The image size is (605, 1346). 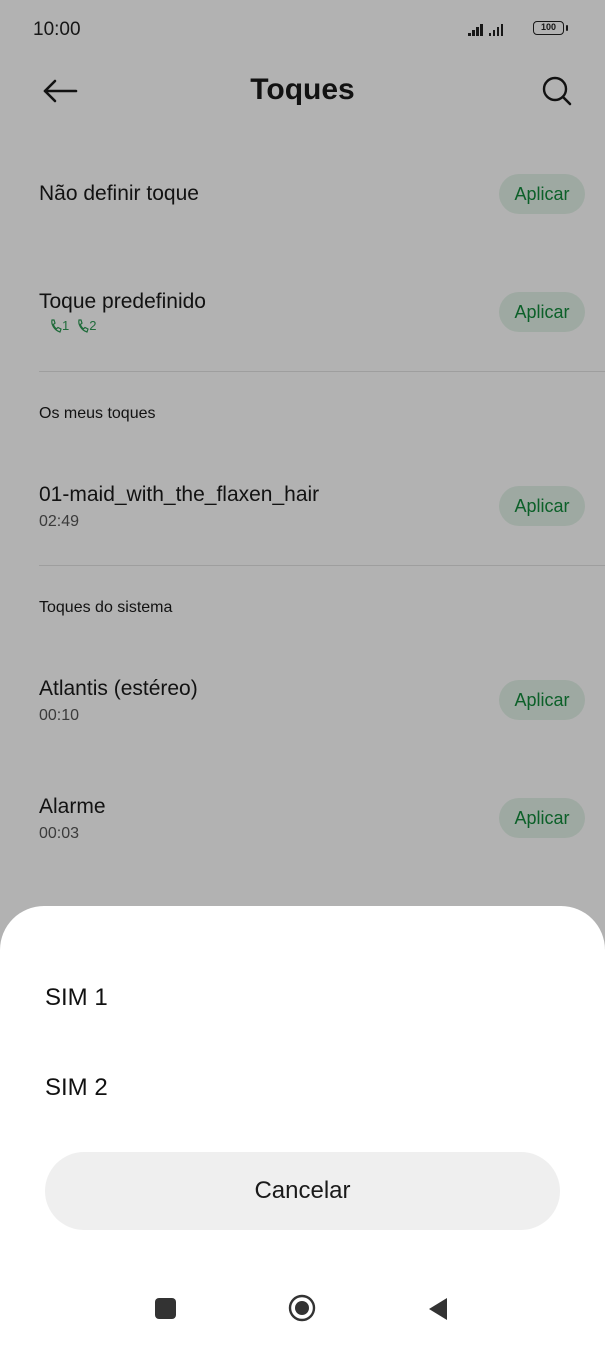 What do you see at coordinates (179, 494) in the screenshot?
I see `list-item-title: 01-maid_with_the_flaxen_hair` at bounding box center [179, 494].